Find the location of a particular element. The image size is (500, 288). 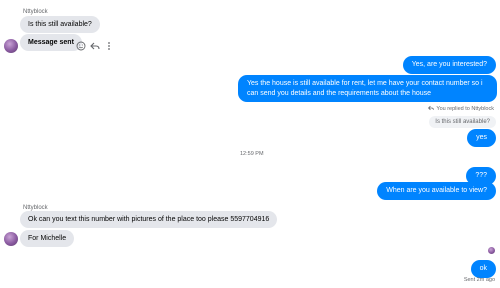

smiley-icon is located at coordinates (81, 44).